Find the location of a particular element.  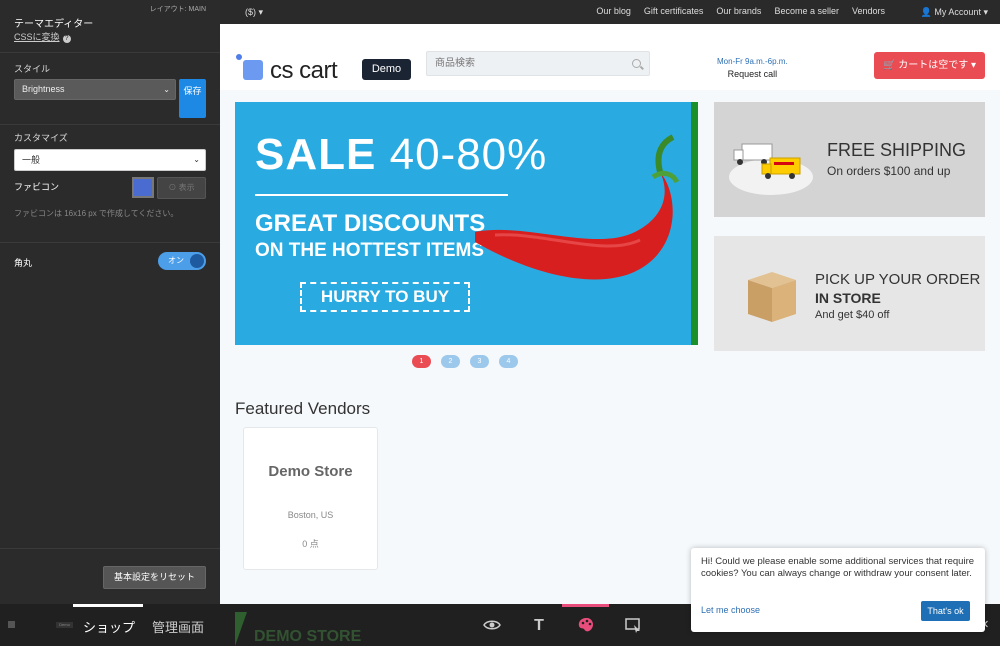

delivery-trucks-image is located at coordinates (771, 169).